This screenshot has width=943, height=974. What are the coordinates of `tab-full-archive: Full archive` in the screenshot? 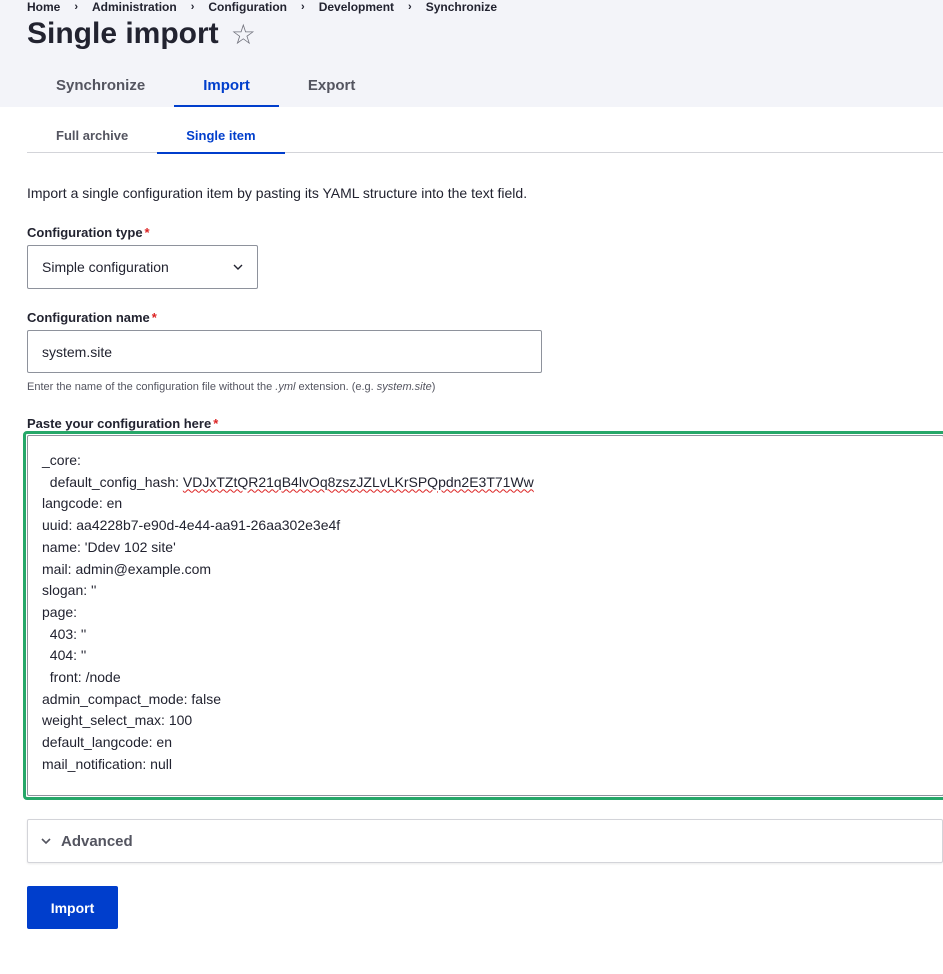 It's located at (92, 135).